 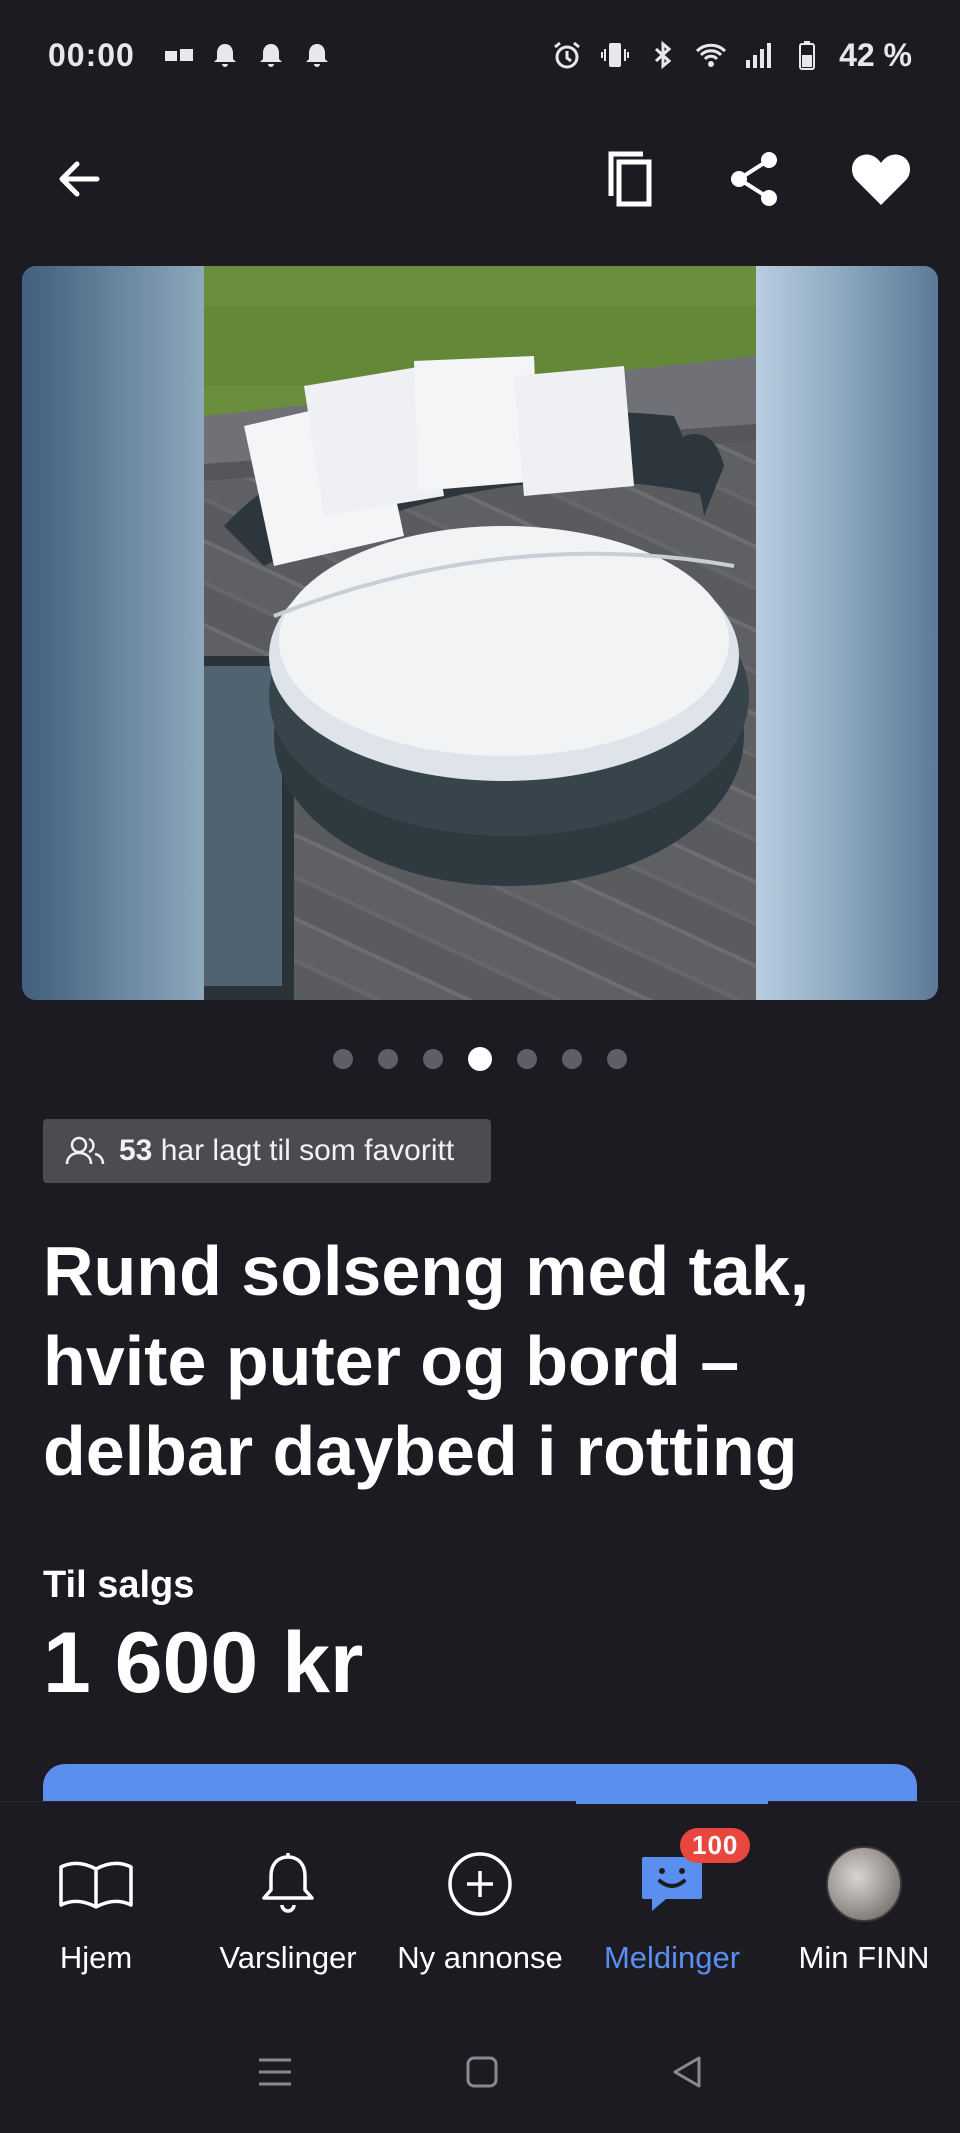 I want to click on recent-apps-icon, so click(x=275, y=2072).